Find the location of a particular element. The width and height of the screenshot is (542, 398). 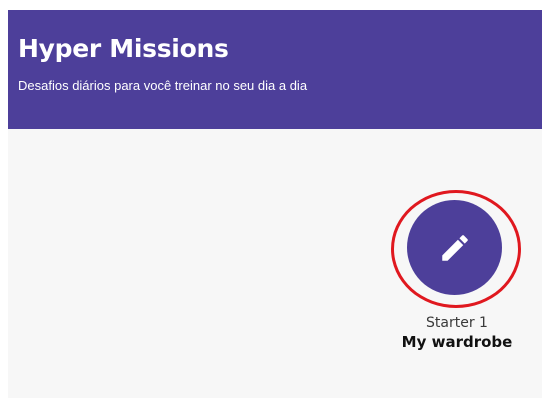

mission-start-button is located at coordinates (454, 247).